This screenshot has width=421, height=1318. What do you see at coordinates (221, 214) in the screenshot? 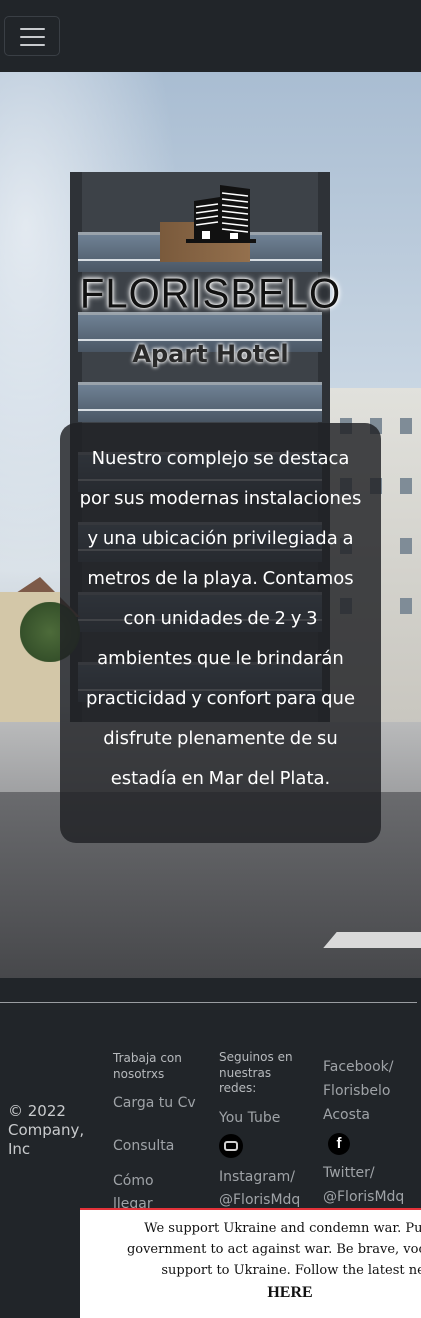
I see `building-logo-icon` at bounding box center [221, 214].